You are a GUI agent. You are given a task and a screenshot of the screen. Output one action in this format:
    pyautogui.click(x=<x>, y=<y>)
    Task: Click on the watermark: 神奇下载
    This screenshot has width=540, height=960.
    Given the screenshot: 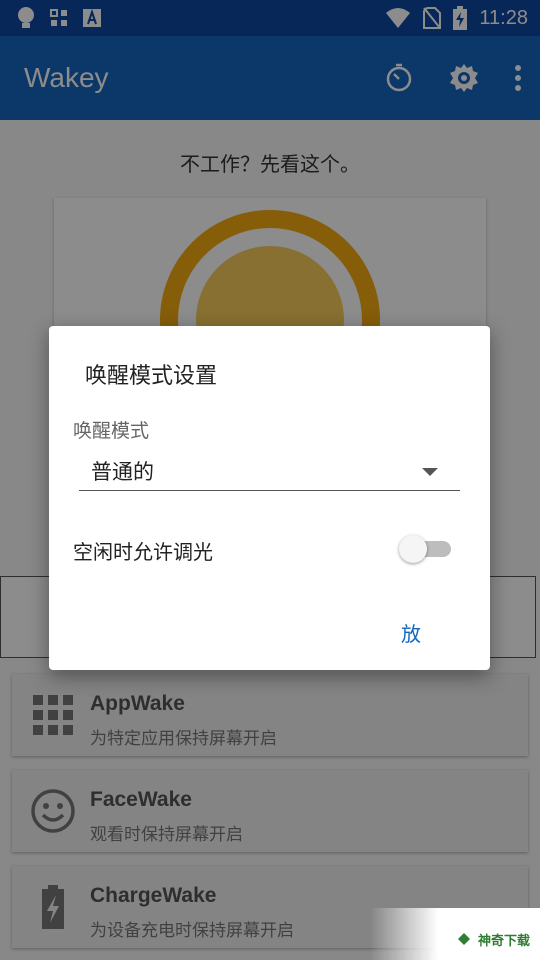 What is the action you would take?
    pyautogui.click(x=455, y=934)
    